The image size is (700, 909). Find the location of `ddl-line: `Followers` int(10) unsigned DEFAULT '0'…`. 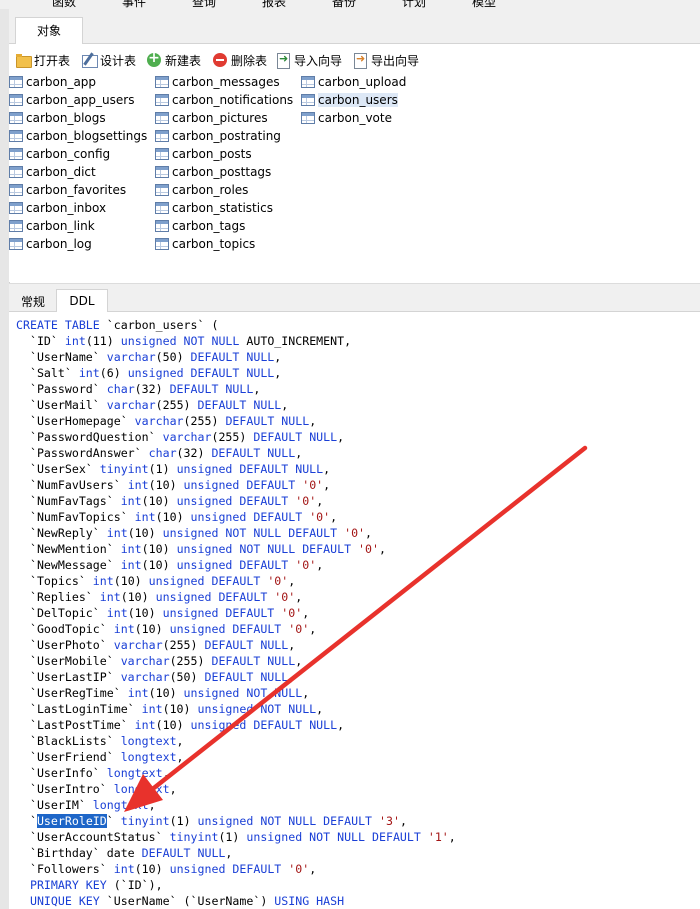

ddl-line: `Followers` int(10) unsigned DEFAULT '0'… is located at coordinates (166, 869).